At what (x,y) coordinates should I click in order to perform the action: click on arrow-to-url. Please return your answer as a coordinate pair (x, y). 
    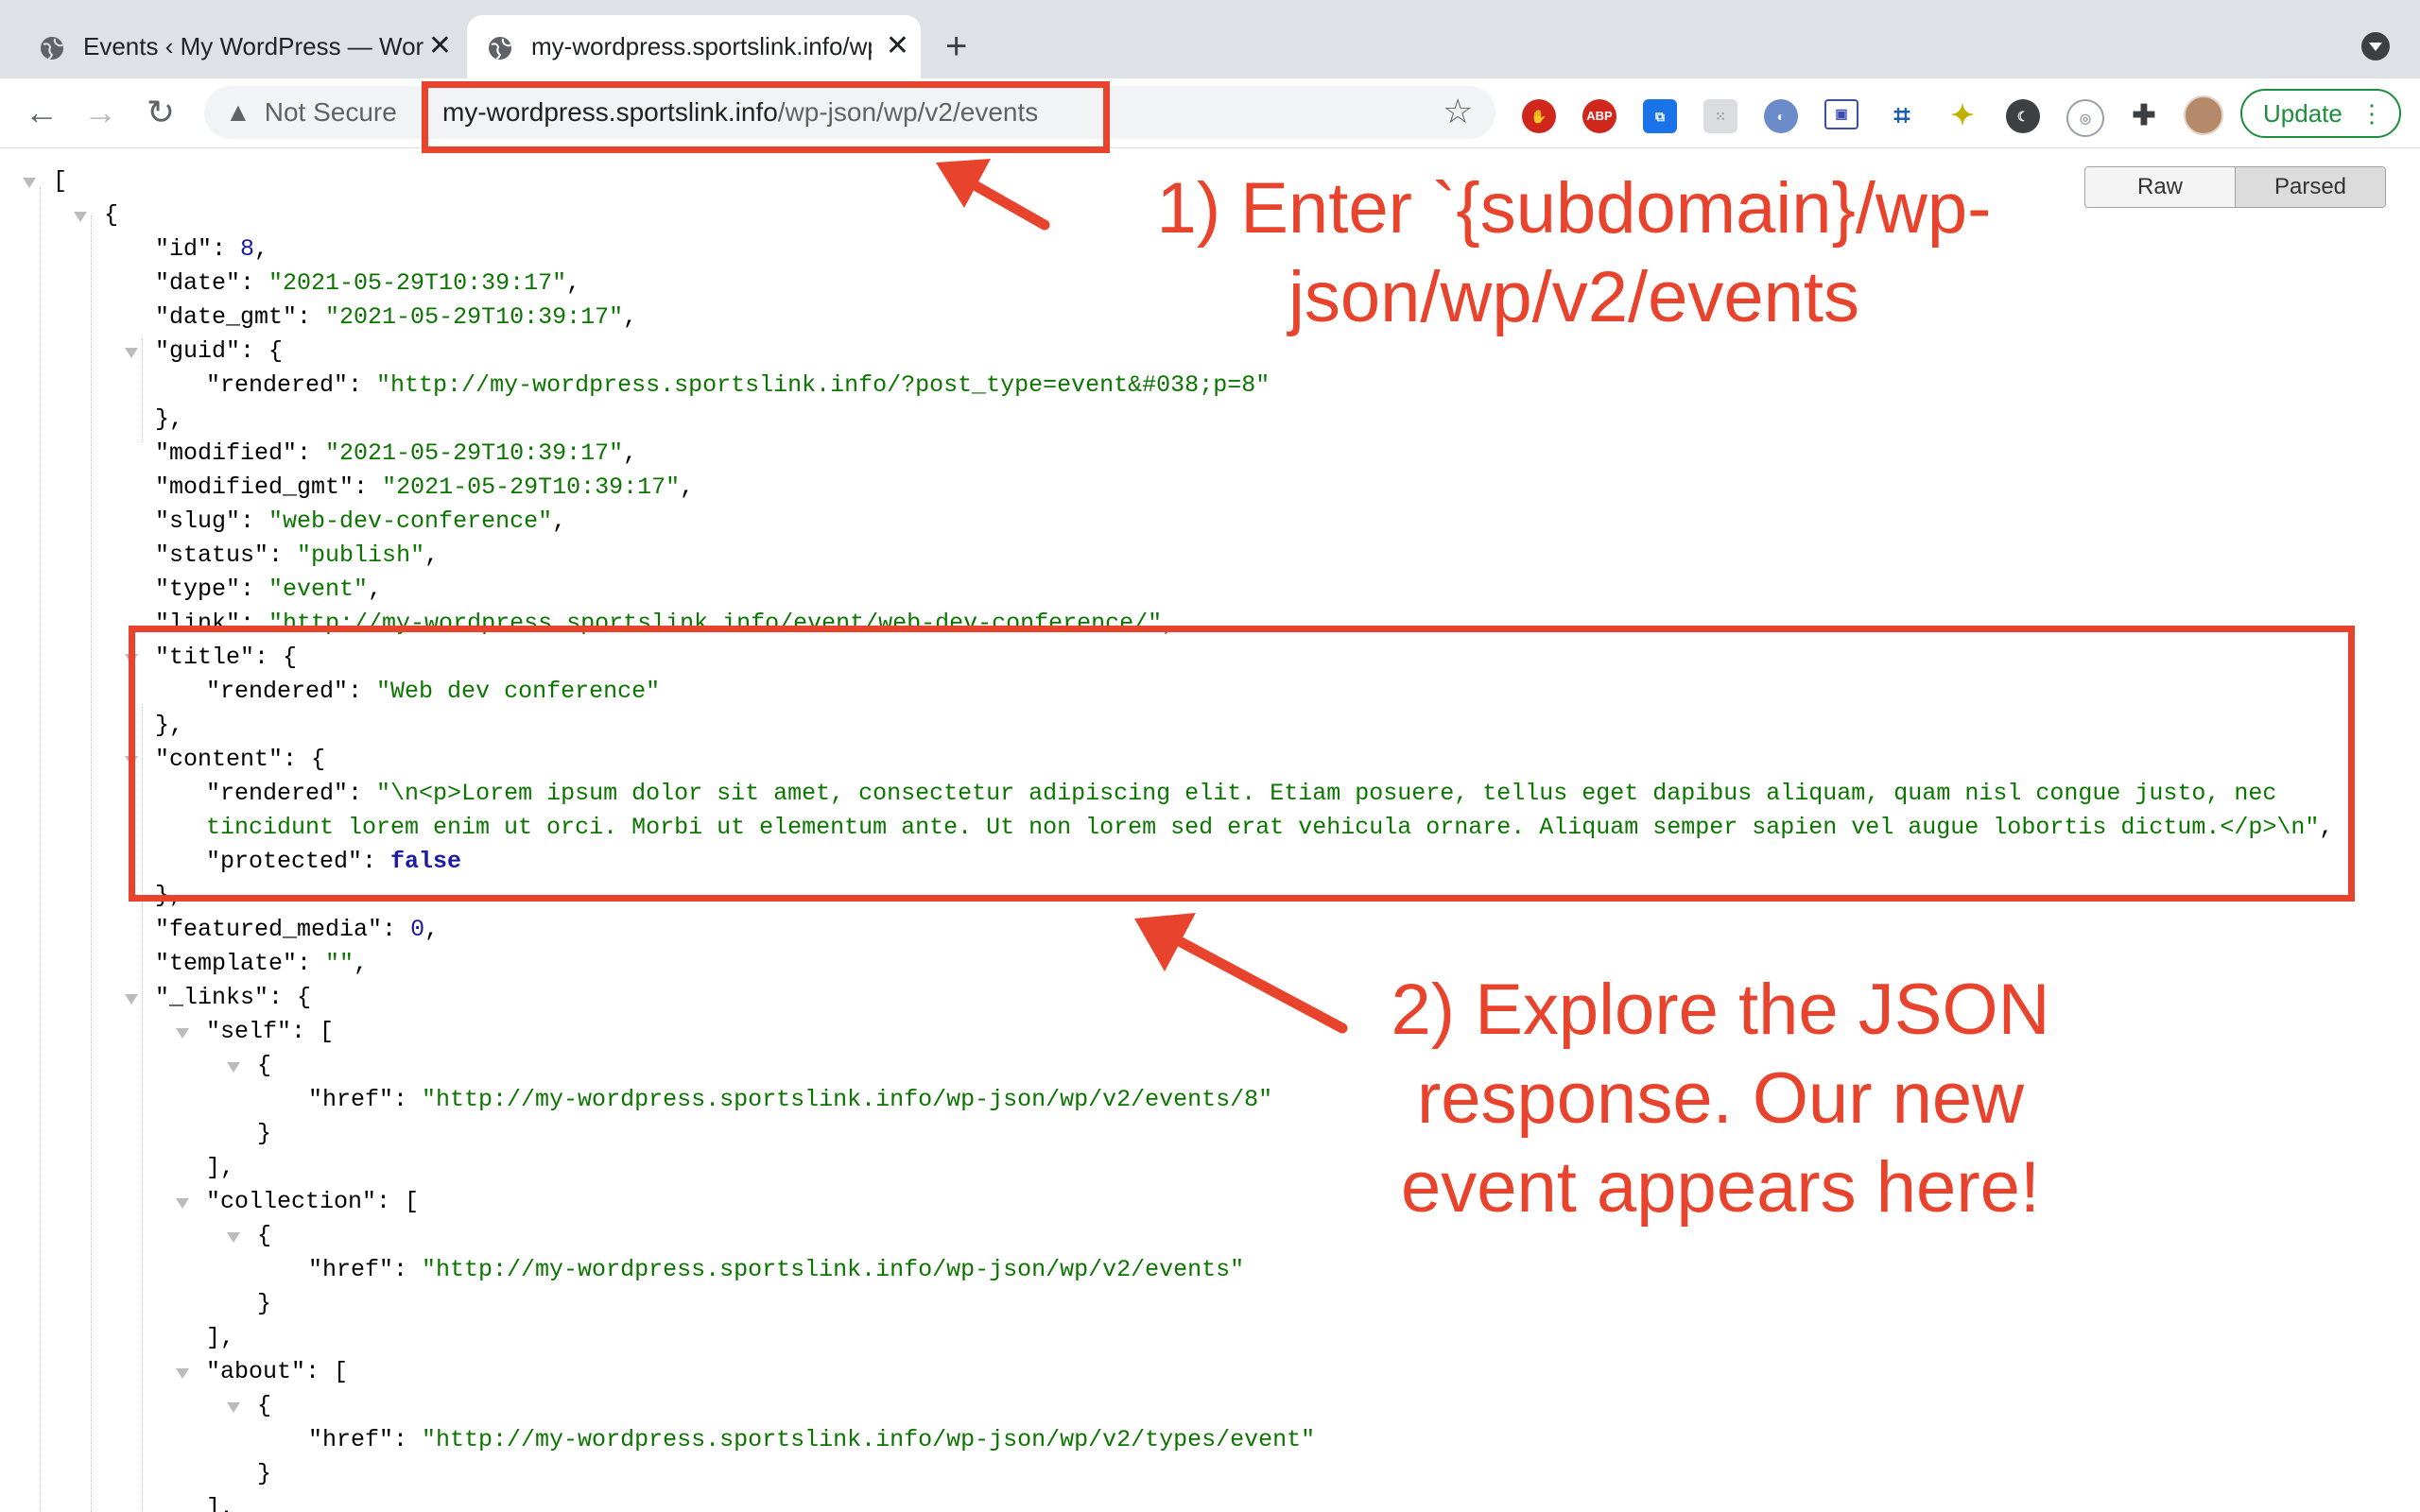
    Looking at the image, I should click on (993, 195).